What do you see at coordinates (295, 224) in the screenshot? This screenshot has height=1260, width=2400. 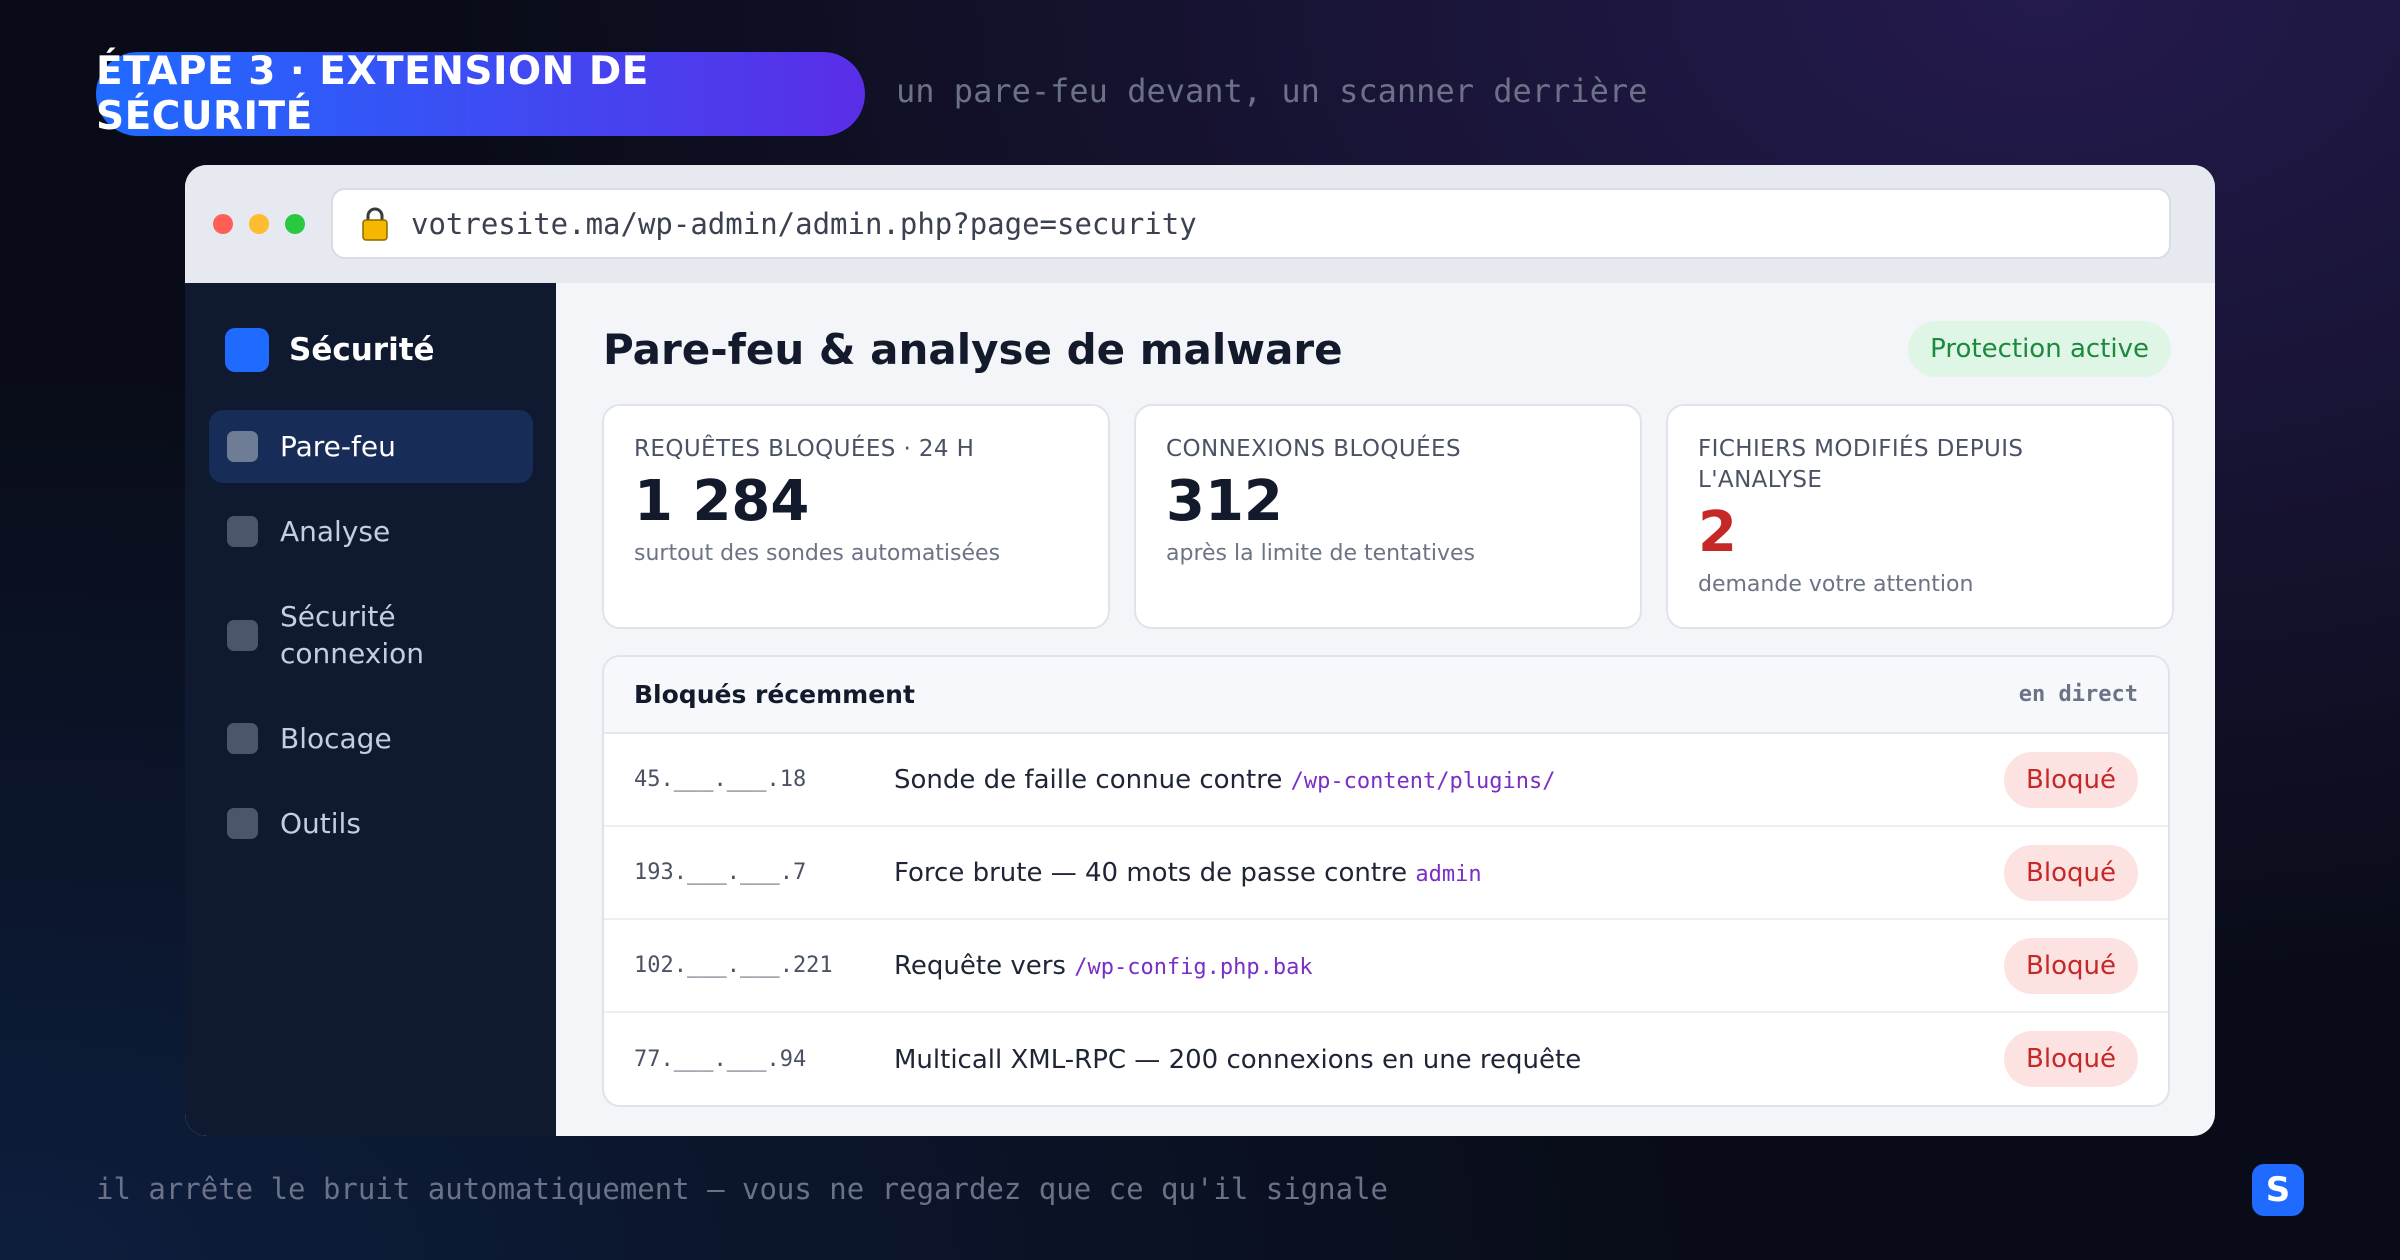 I see `maximize-window-button` at bounding box center [295, 224].